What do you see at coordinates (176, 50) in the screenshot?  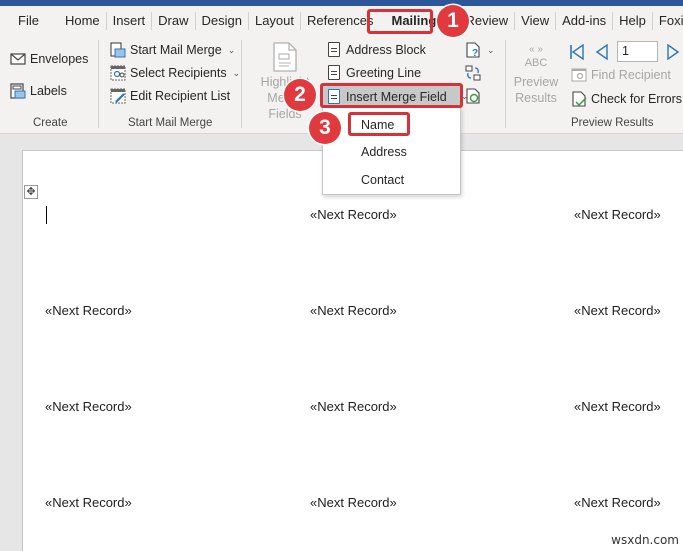 I see `start-mail-merge-label: Start Mail Merge` at bounding box center [176, 50].